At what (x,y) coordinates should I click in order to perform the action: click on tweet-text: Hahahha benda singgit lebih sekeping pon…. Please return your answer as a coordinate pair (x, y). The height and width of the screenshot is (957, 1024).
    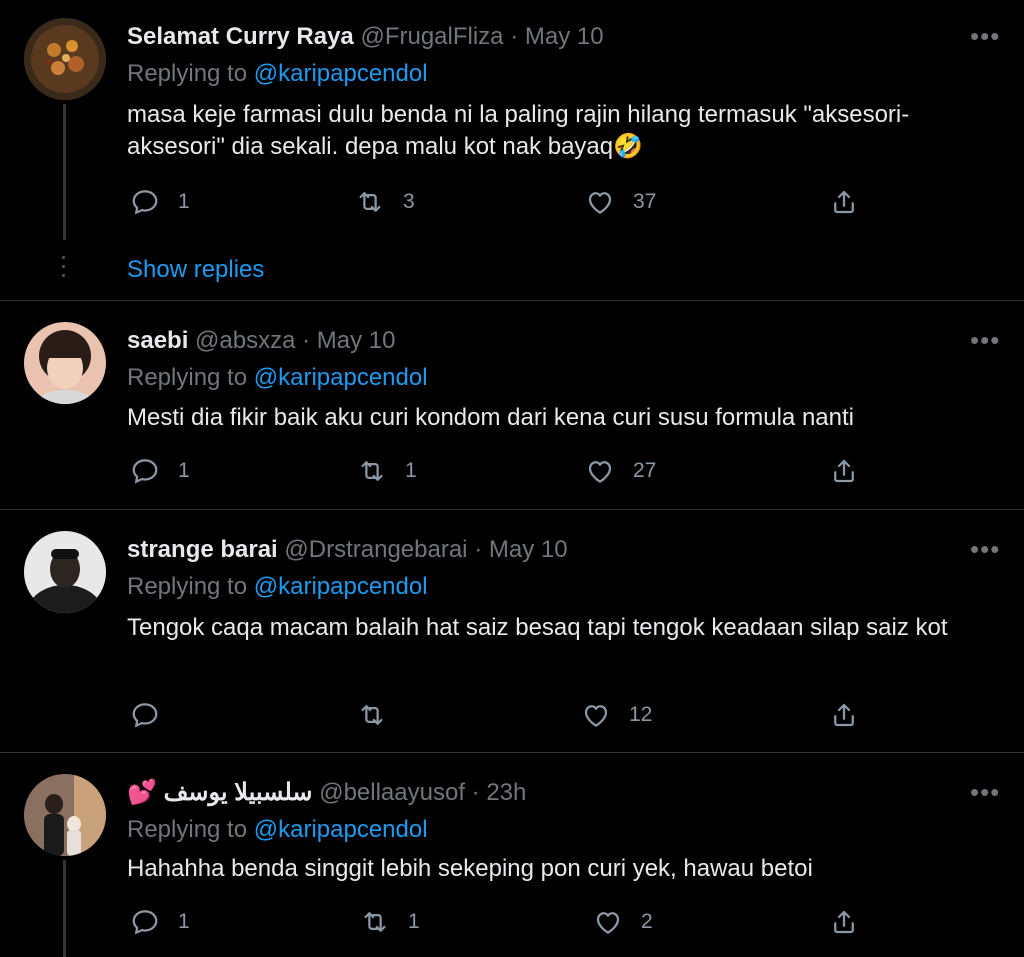
    Looking at the image, I should click on (470, 868).